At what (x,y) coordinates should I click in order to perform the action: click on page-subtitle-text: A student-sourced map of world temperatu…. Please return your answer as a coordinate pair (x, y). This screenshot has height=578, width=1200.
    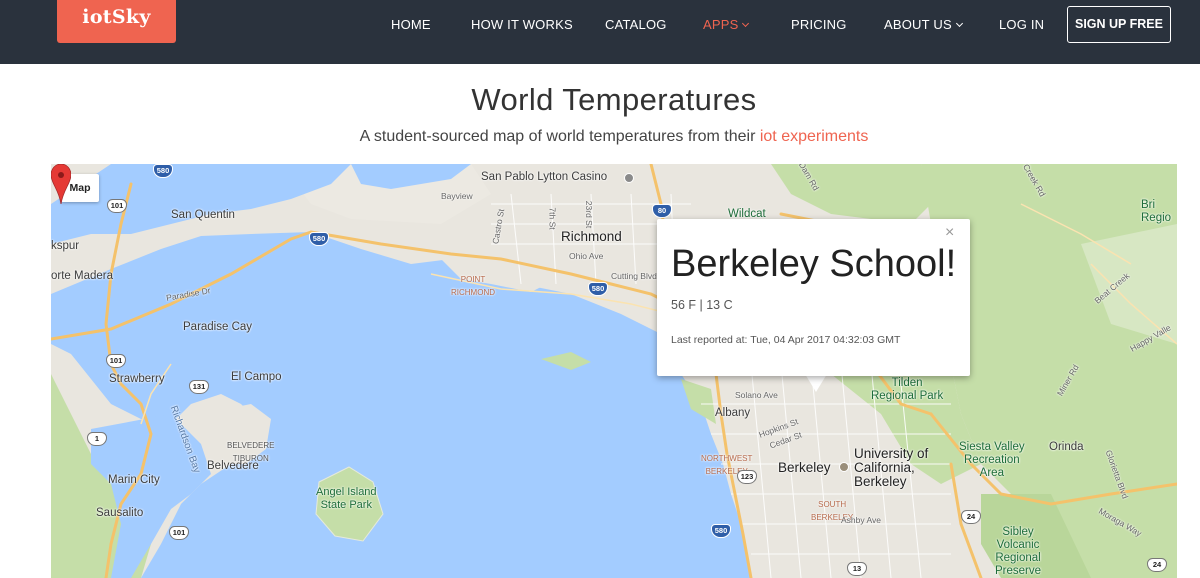
    Looking at the image, I should click on (557, 136).